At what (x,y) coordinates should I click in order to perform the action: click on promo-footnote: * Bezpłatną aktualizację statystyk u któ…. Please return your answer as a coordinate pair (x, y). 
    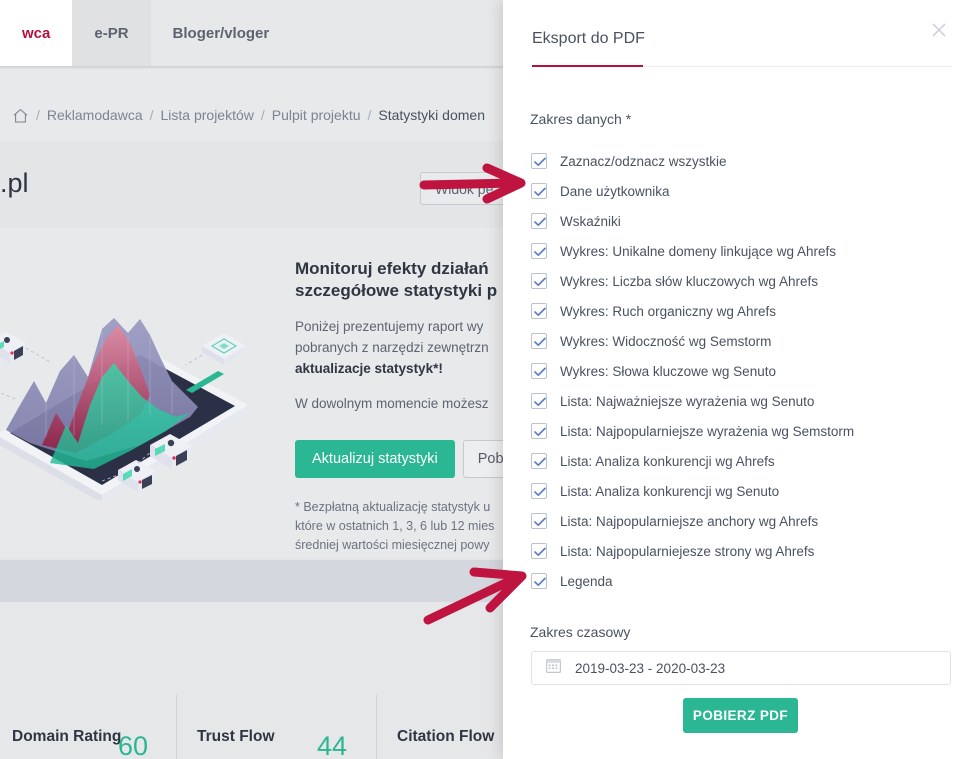
    Looking at the image, I should click on (402, 526).